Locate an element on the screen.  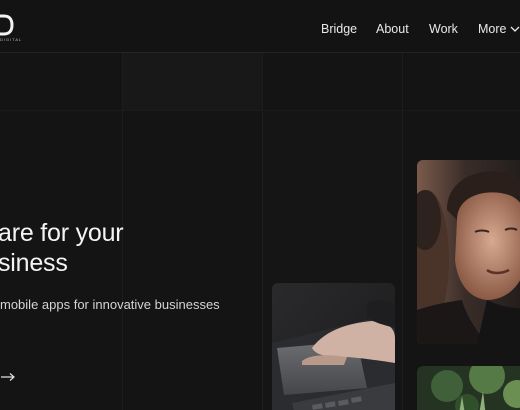
portrait-photo is located at coordinates (468, 252).